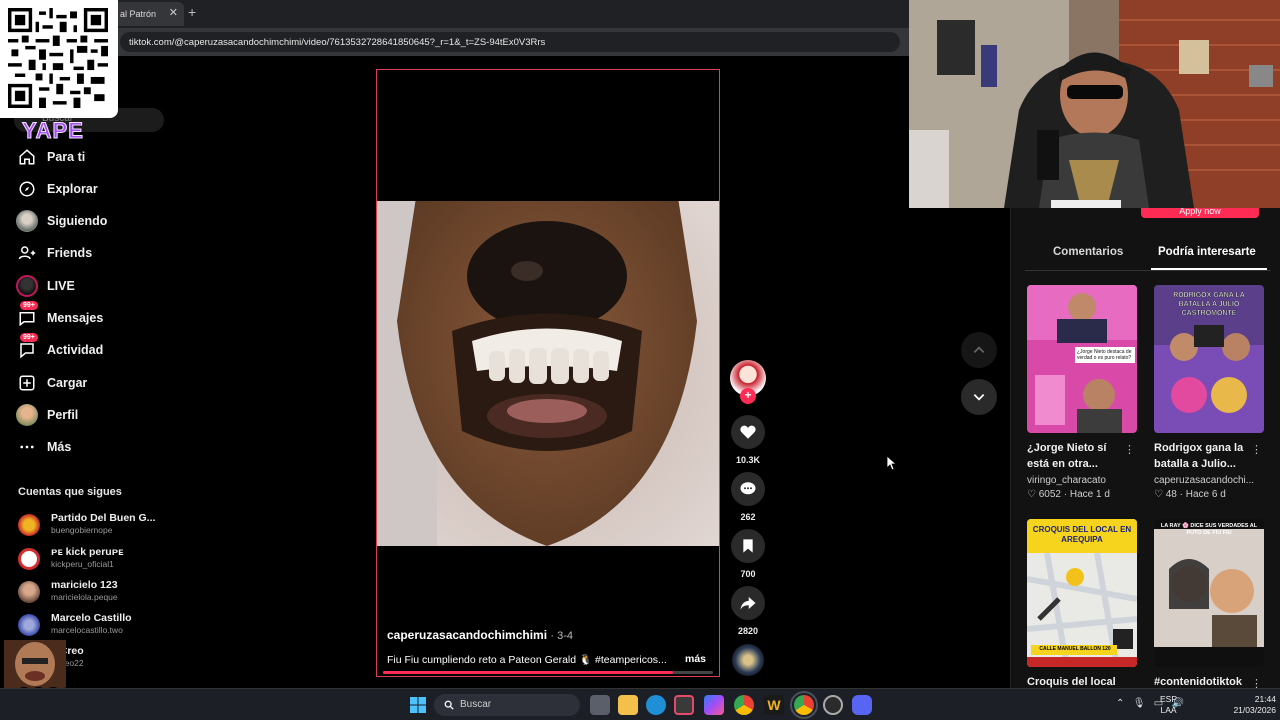  I want to click on discord-icon, so click(862, 705).